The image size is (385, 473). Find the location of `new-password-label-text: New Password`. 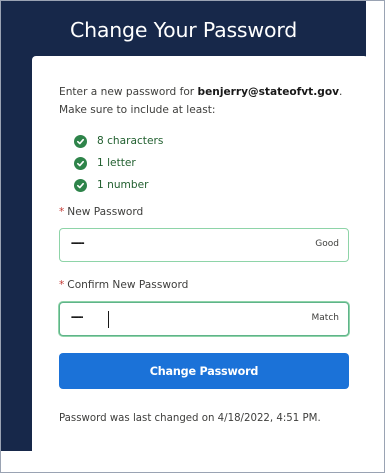

new-password-label-text: New Password is located at coordinates (105, 212).